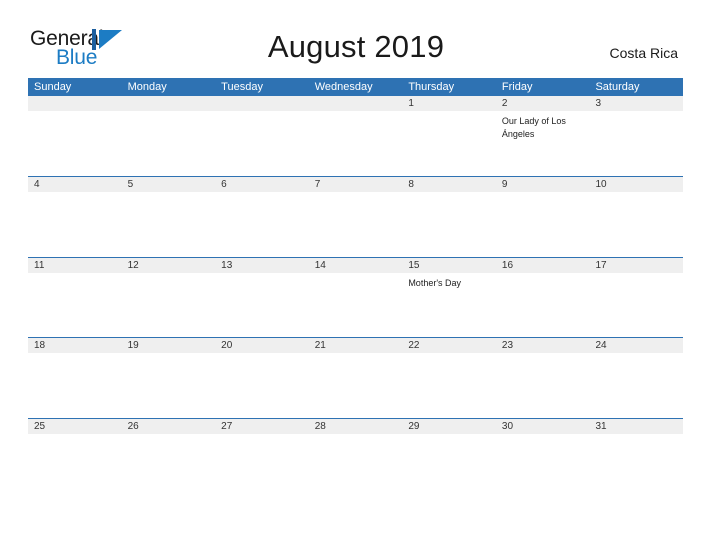 This screenshot has width=712, height=550. I want to click on calendar-day-number: 12, so click(169, 265).